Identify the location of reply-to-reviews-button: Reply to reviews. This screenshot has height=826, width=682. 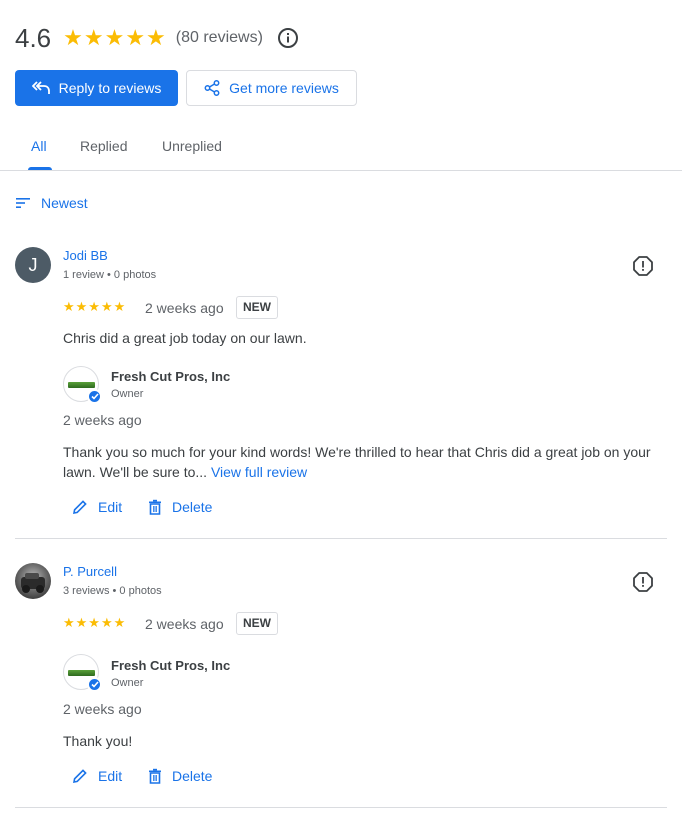
(96, 88).